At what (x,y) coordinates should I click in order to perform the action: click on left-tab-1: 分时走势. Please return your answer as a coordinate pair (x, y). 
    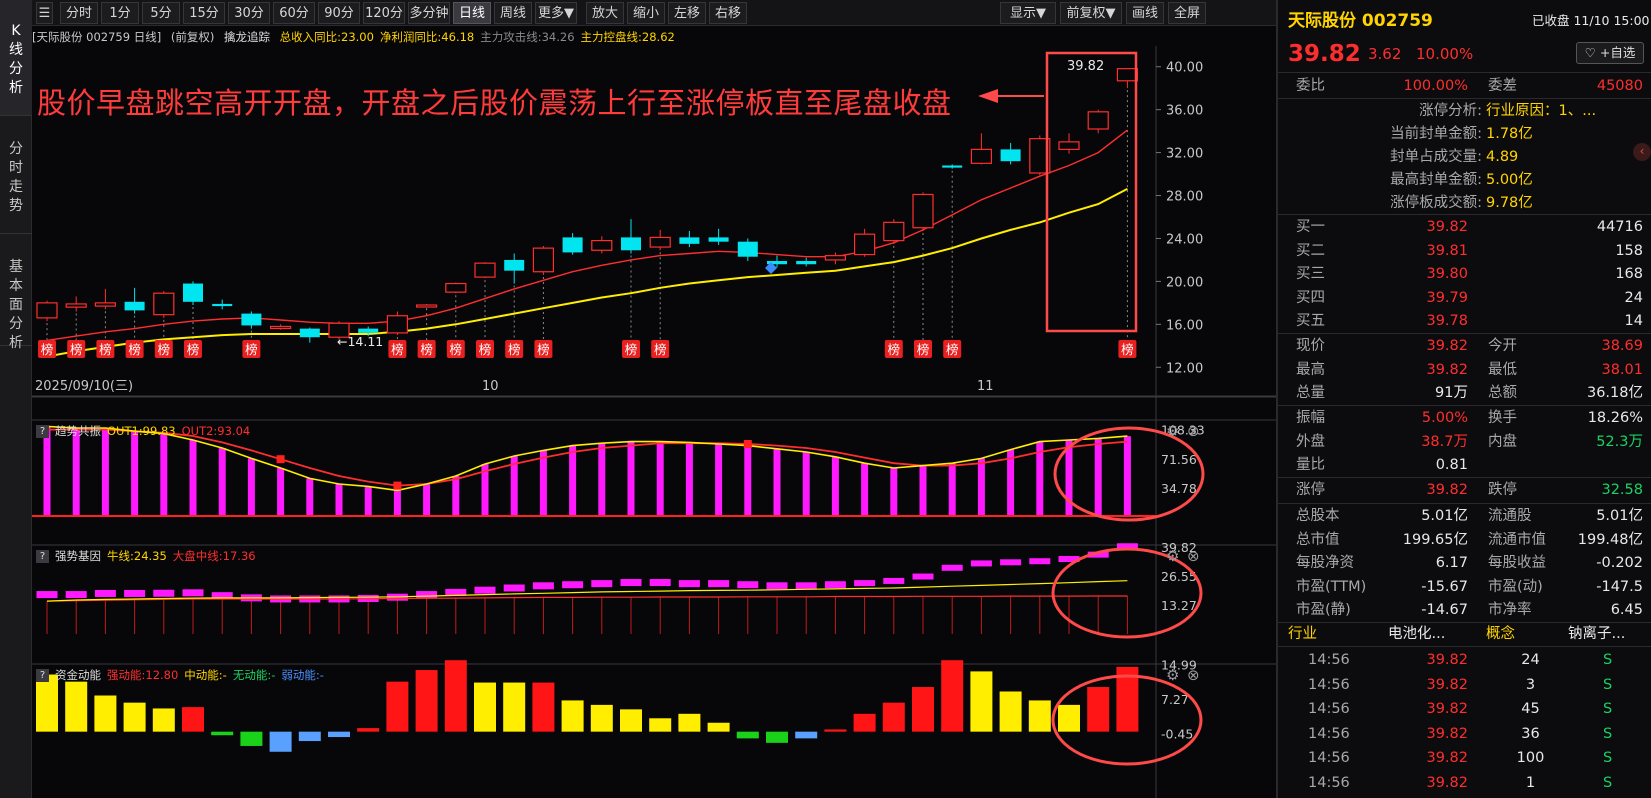
    Looking at the image, I should click on (16, 175).